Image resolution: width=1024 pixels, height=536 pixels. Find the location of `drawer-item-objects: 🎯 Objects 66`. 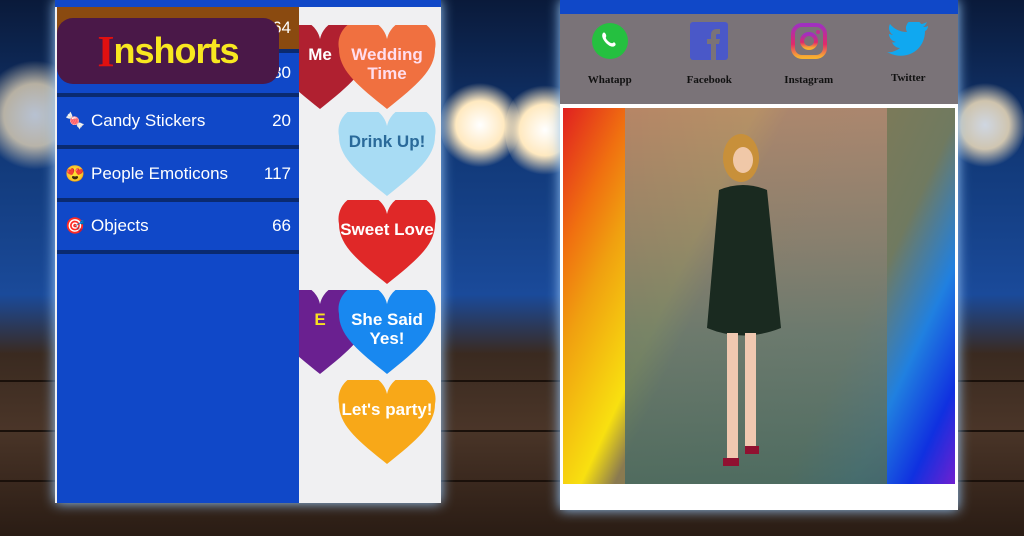

drawer-item-objects: 🎯 Objects 66 is located at coordinates (178, 228).